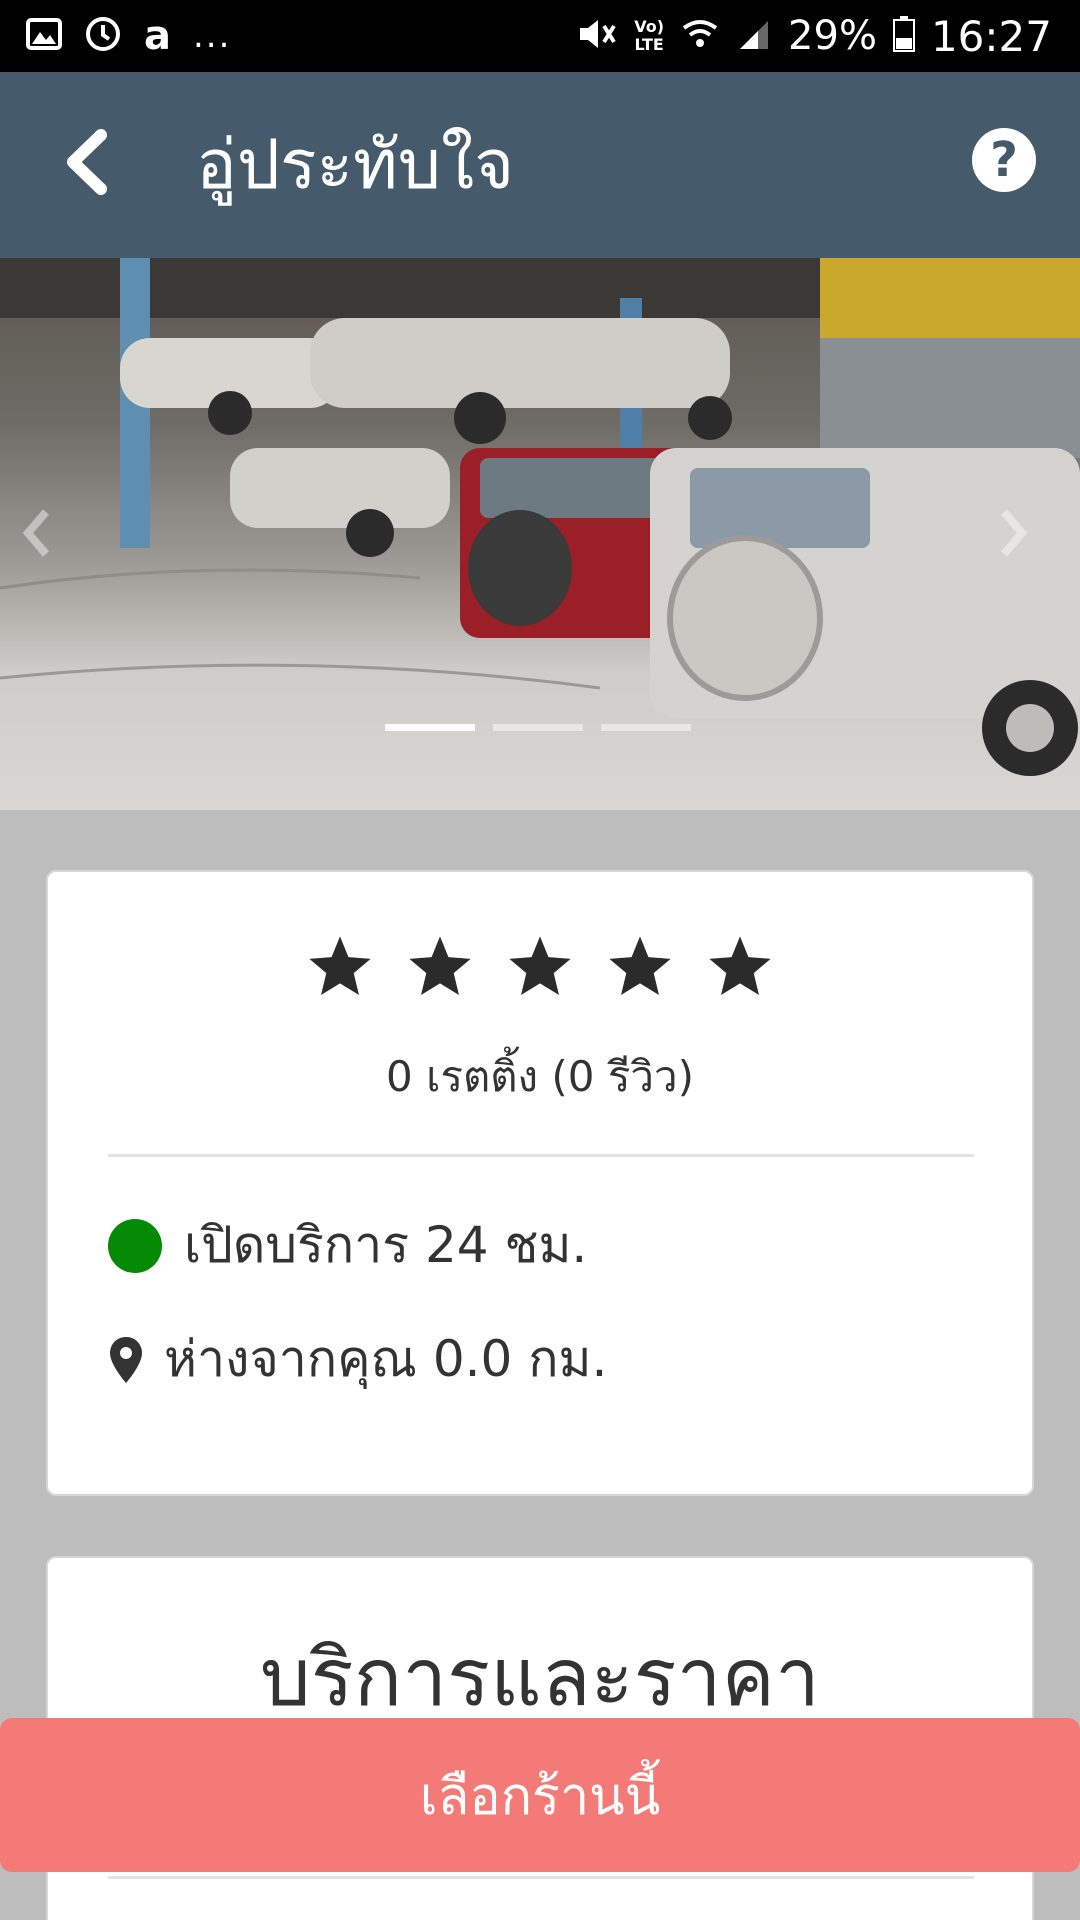  What do you see at coordinates (386, 1359) in the screenshot?
I see `distance-text: ห่างจากคุณ 0.0 กม.` at bounding box center [386, 1359].